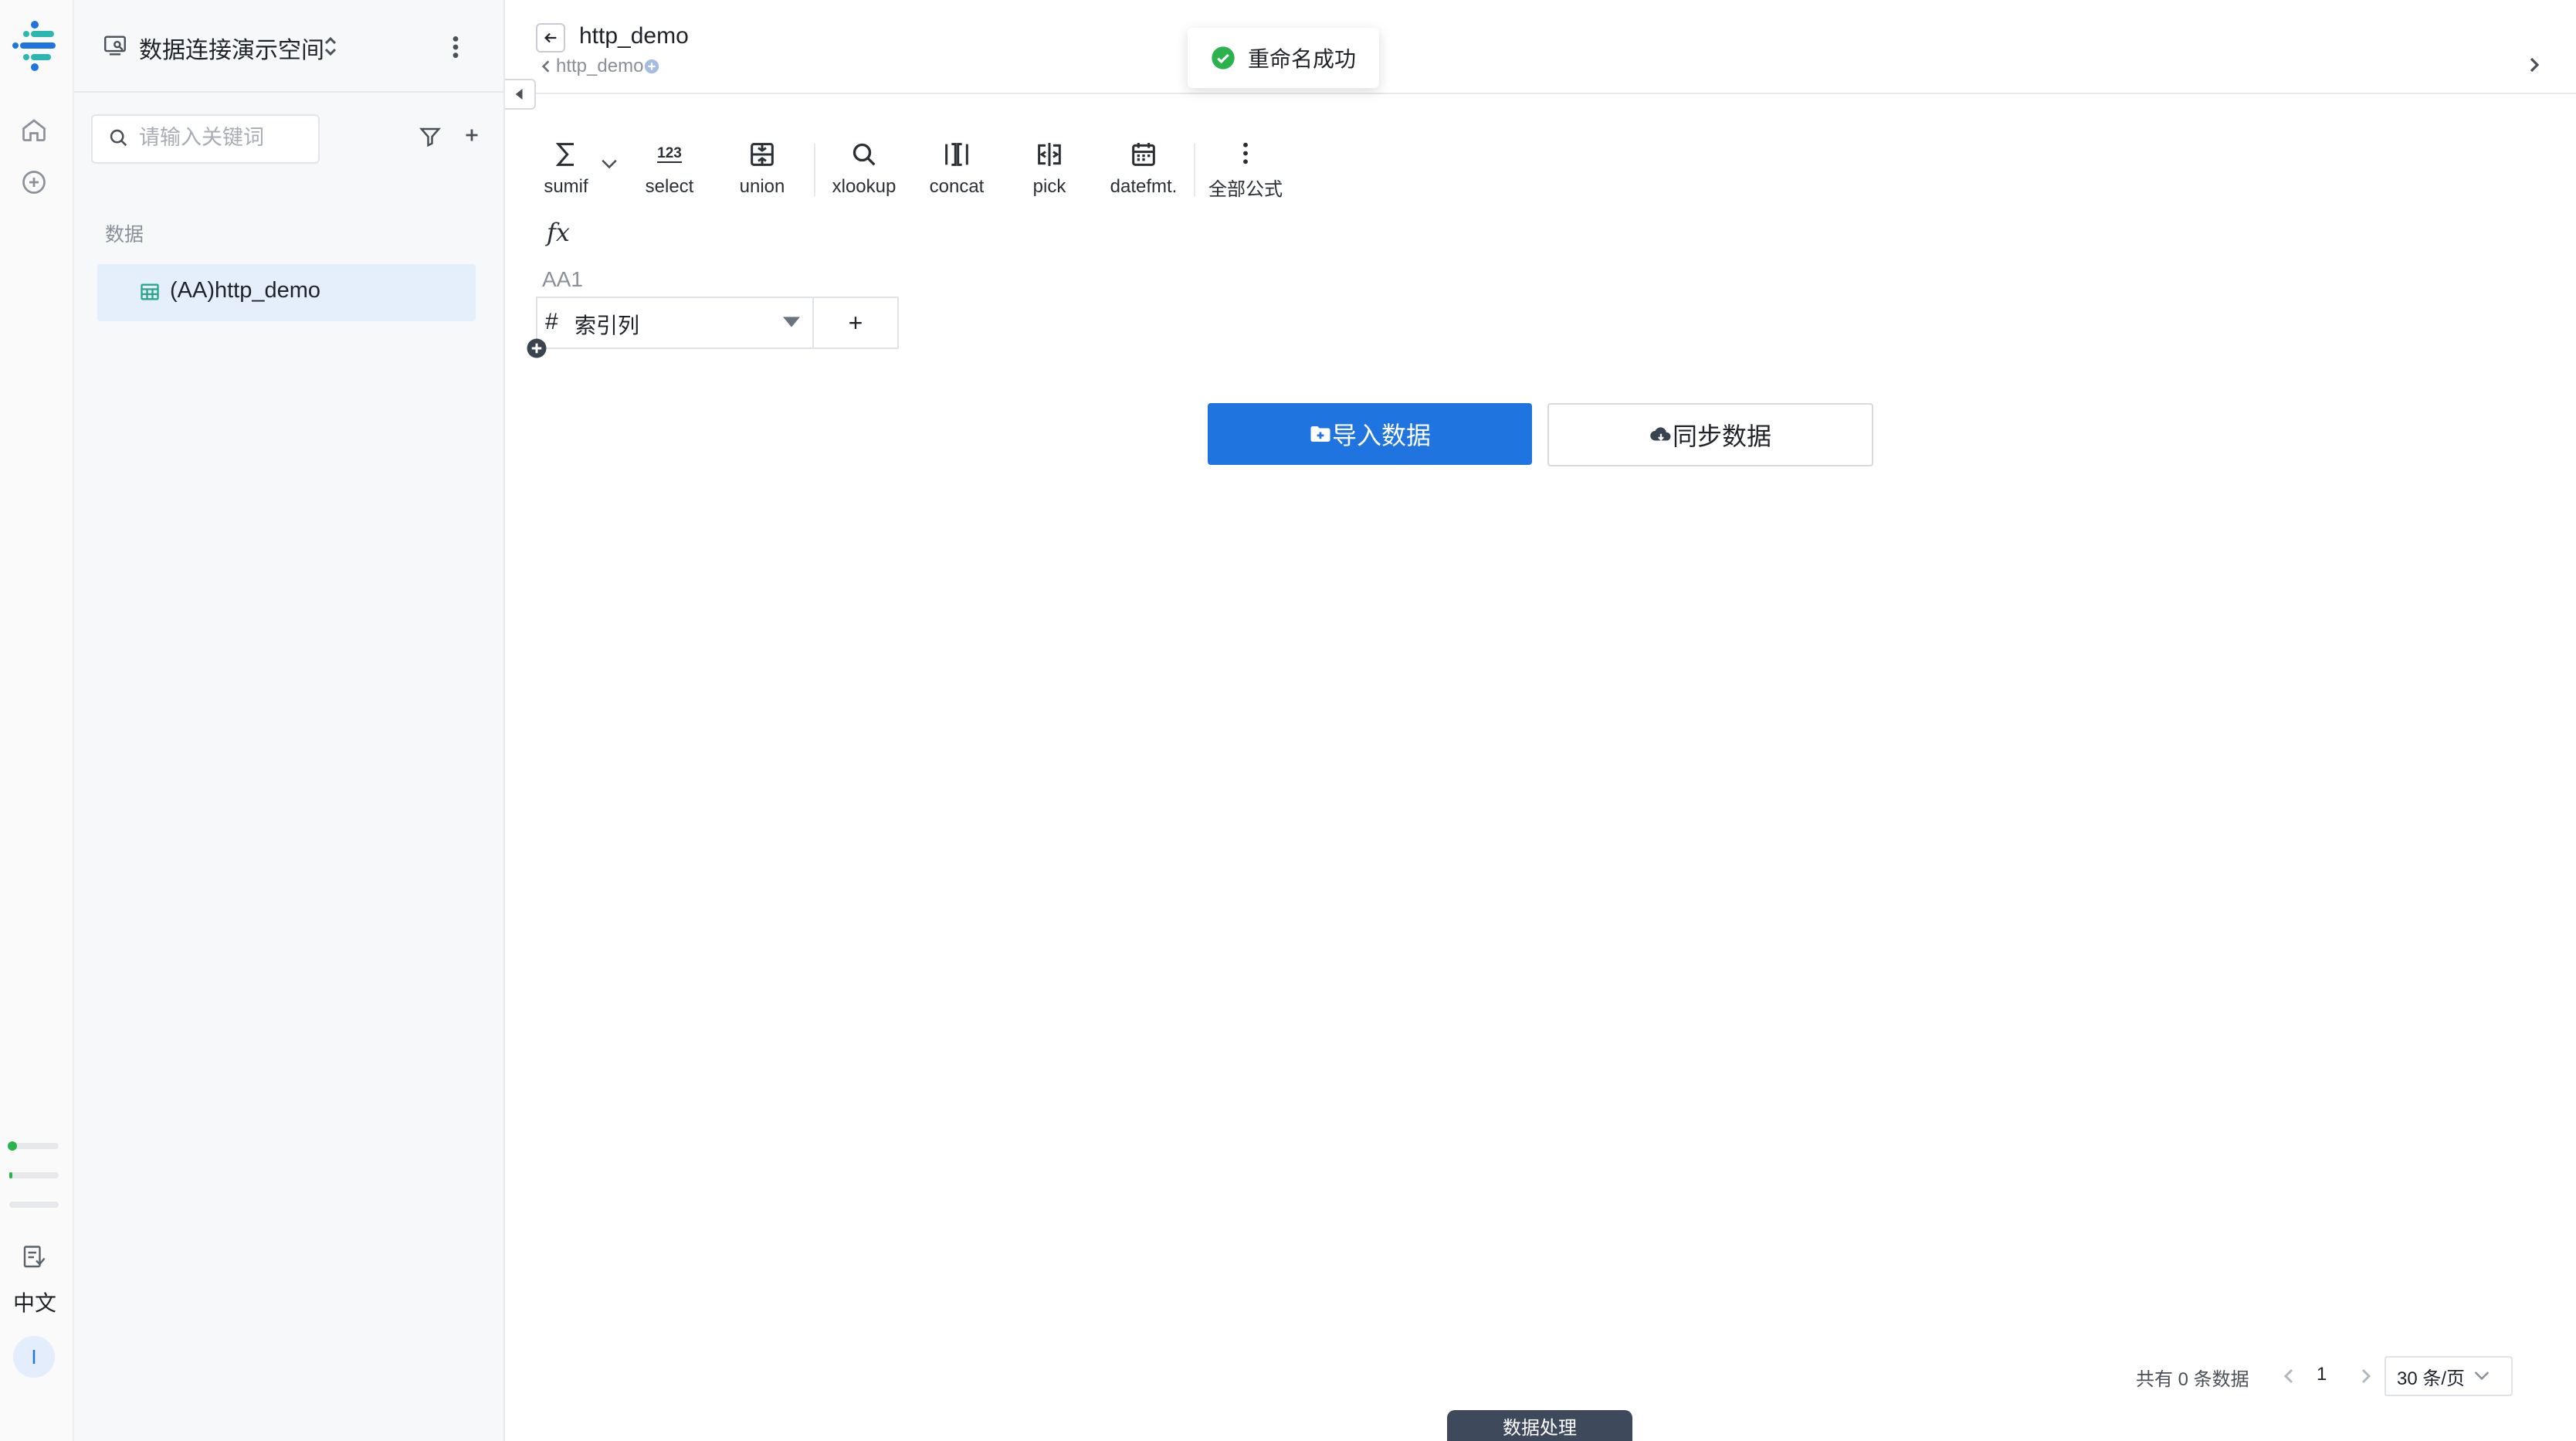 The width and height of the screenshot is (2576, 1441). What do you see at coordinates (471, 135) in the screenshot?
I see `add-icon` at bounding box center [471, 135].